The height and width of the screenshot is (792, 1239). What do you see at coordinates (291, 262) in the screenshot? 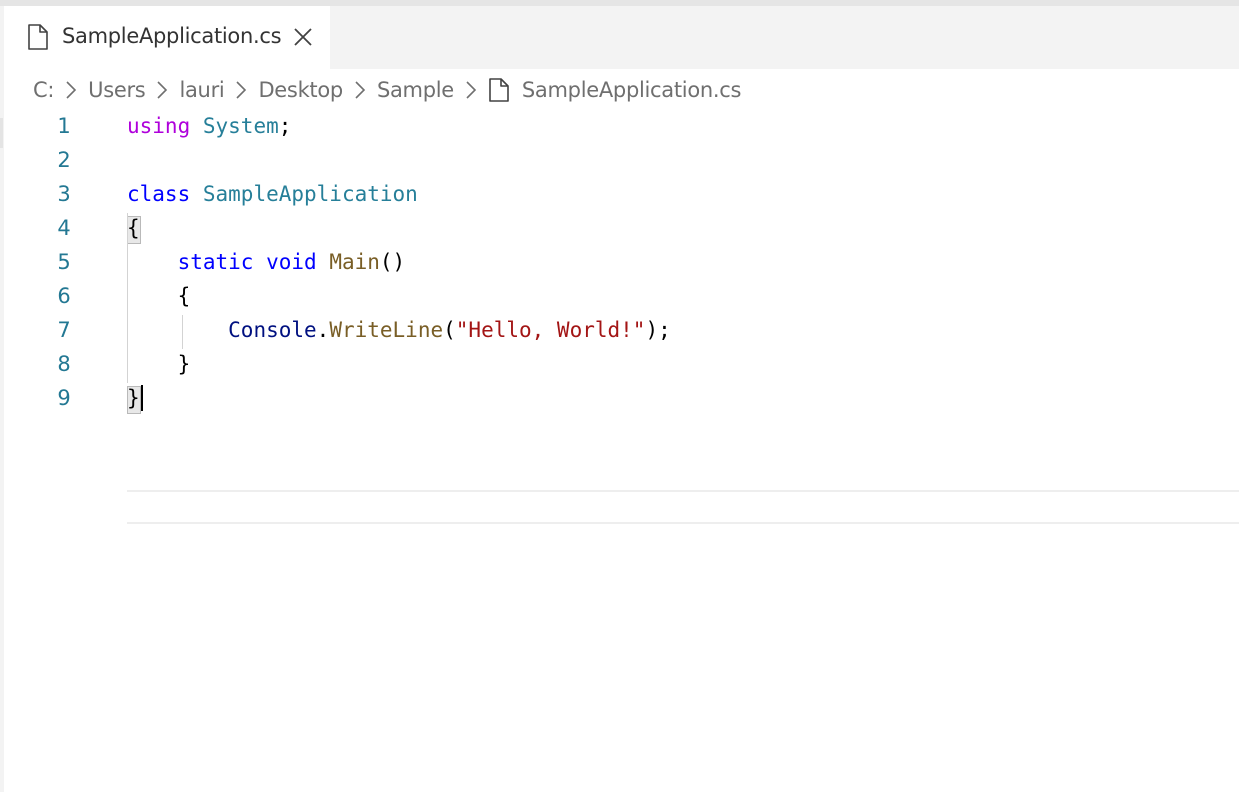
I see `code-token: void` at bounding box center [291, 262].